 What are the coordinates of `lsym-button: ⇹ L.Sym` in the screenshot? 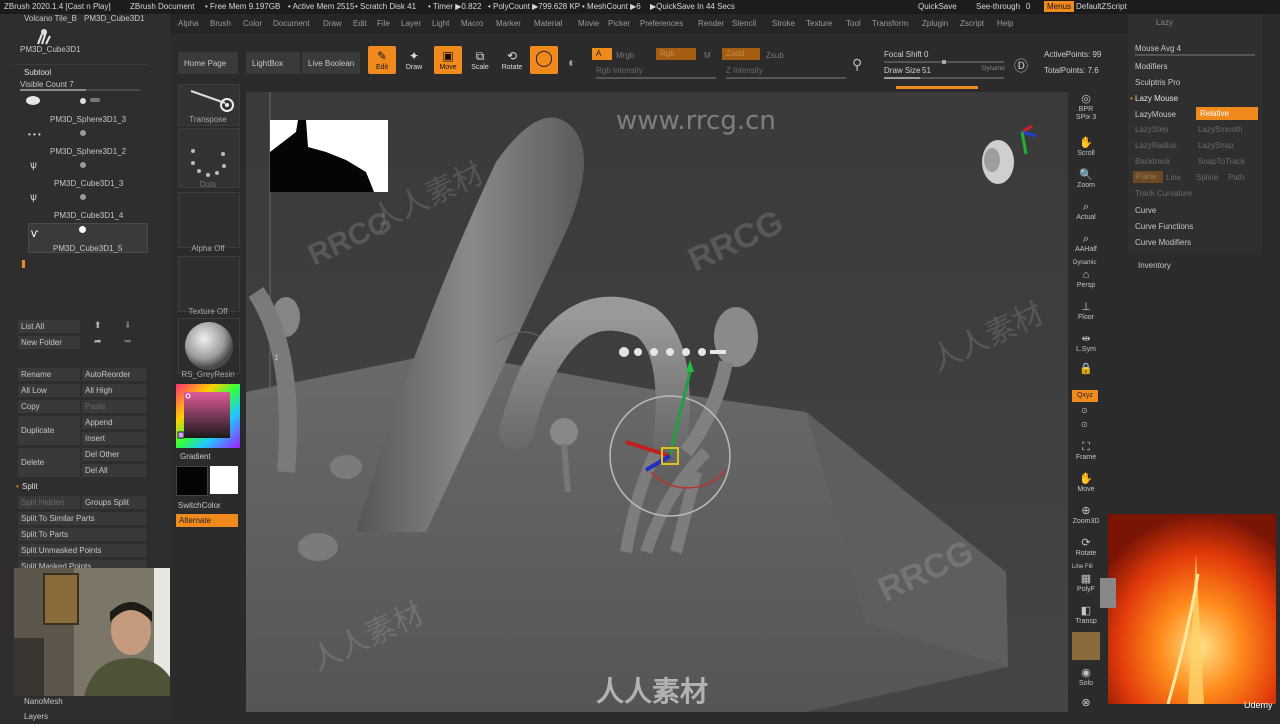 It's located at (1086, 346).